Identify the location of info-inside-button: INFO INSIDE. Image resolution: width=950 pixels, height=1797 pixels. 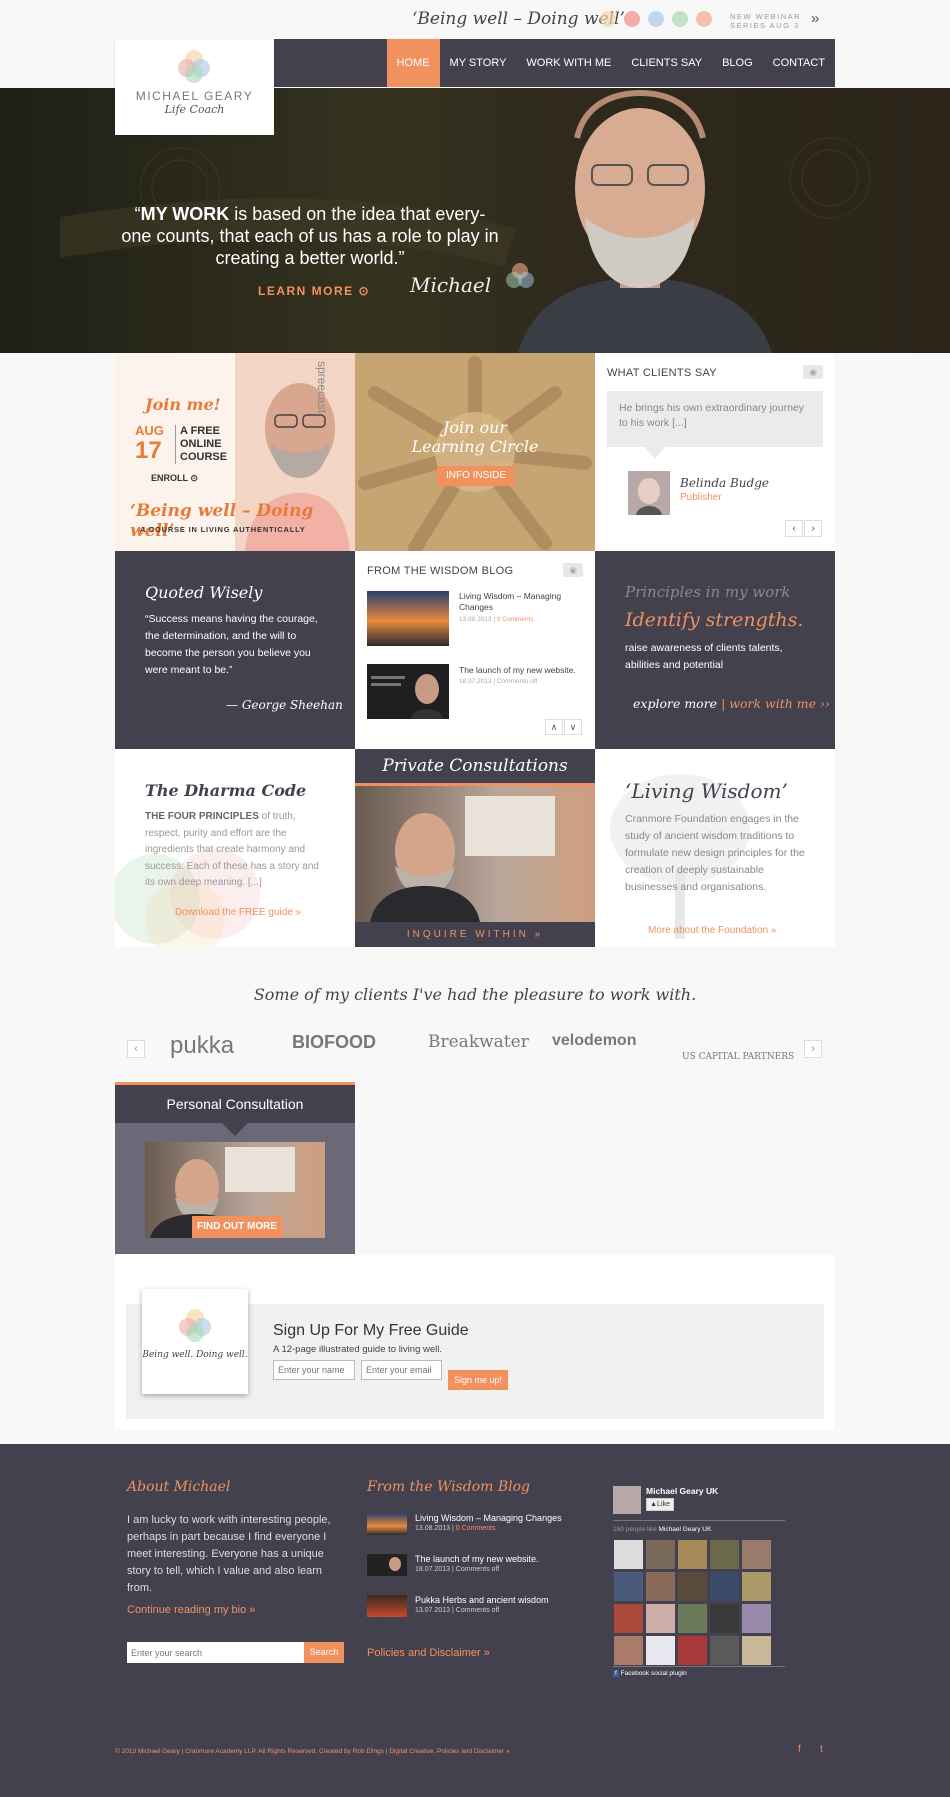
(476, 476).